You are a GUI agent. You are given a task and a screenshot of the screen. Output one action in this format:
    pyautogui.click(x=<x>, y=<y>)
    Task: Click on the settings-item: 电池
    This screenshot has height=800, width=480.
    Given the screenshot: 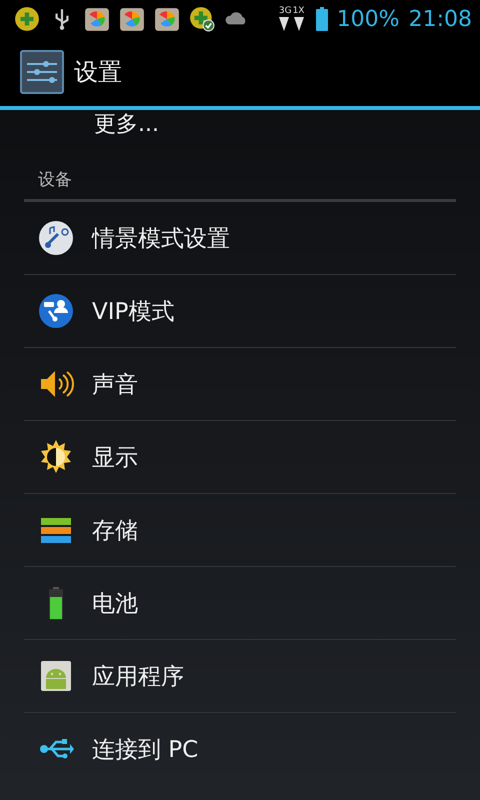 What is the action you would take?
    pyautogui.click(x=240, y=603)
    